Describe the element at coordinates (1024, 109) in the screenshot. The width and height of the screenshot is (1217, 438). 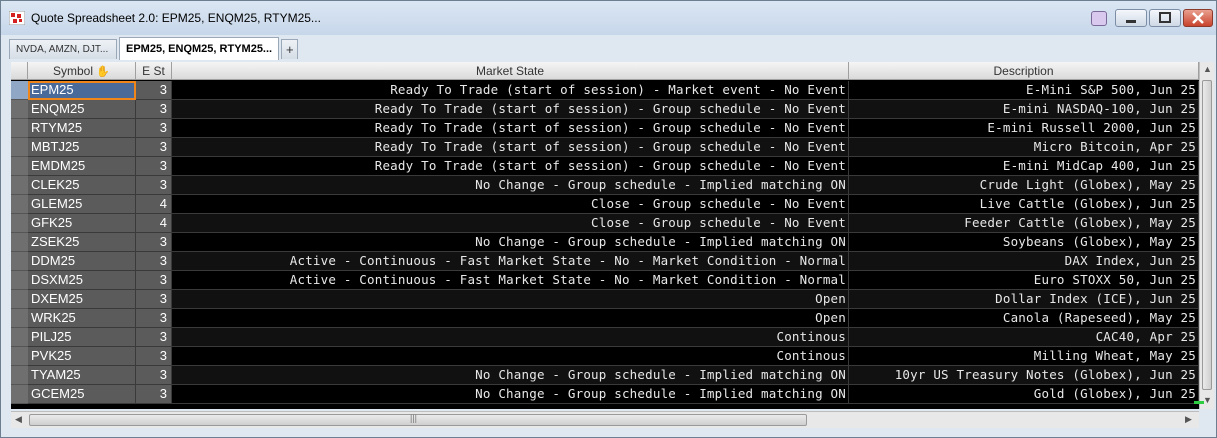
I see `cell-description: E-mini NASDAQ-100, Jun 25` at that location.